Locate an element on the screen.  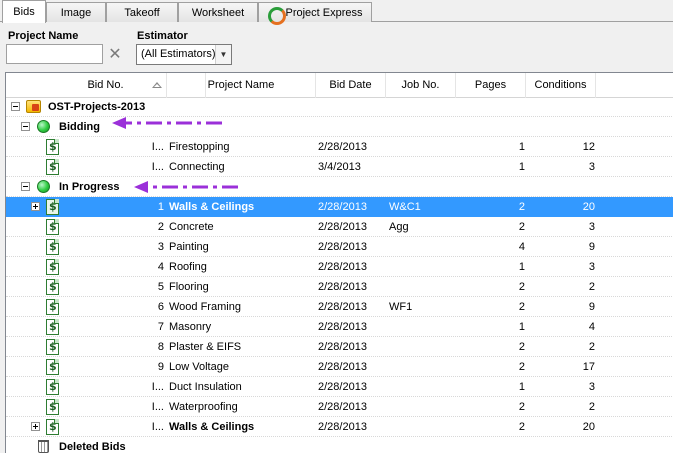
column-header-bid-date: Bid Date is located at coordinates (351, 85).